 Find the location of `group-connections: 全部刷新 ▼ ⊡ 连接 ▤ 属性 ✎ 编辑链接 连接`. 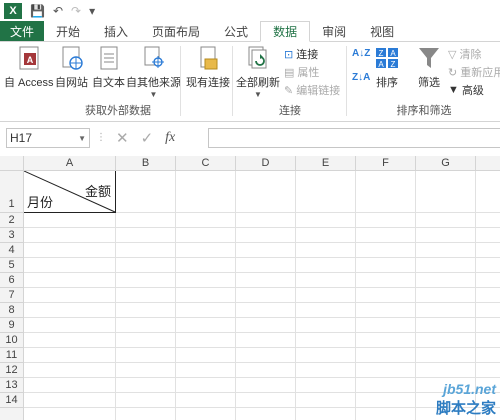

group-connections: 全部刷新 ▼ ⊡ 连接 ▤ 属性 ✎ 编辑链接 连接 is located at coordinates (290, 82).